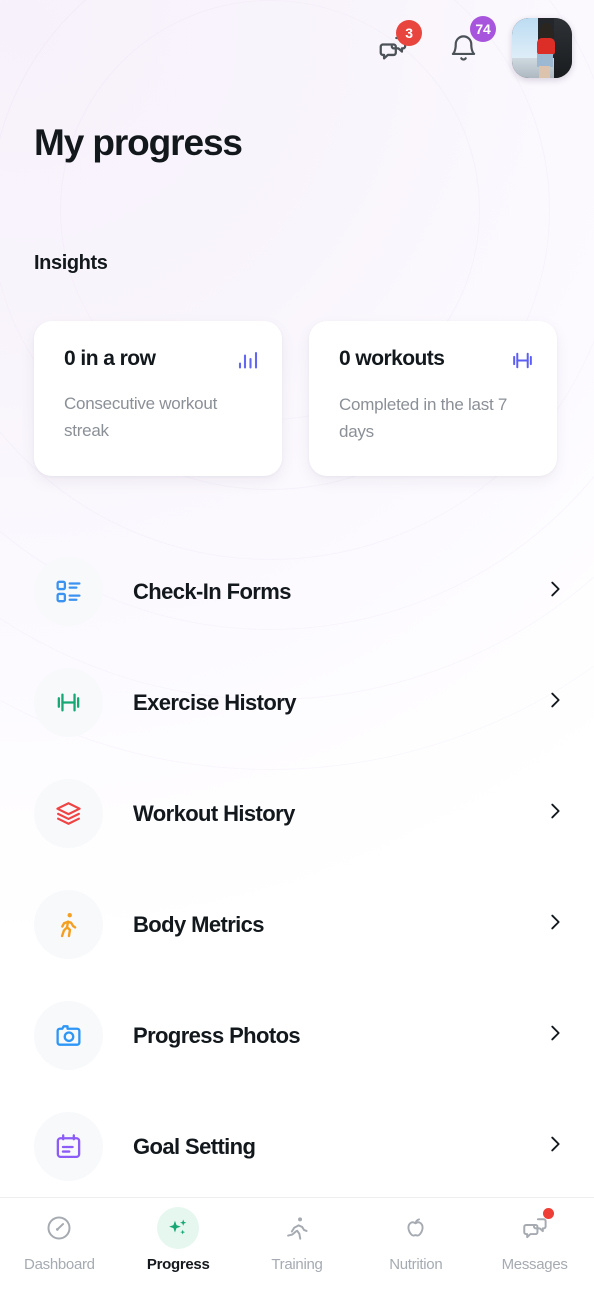  What do you see at coordinates (178, 1228) in the screenshot?
I see `sparkles-icon` at bounding box center [178, 1228].